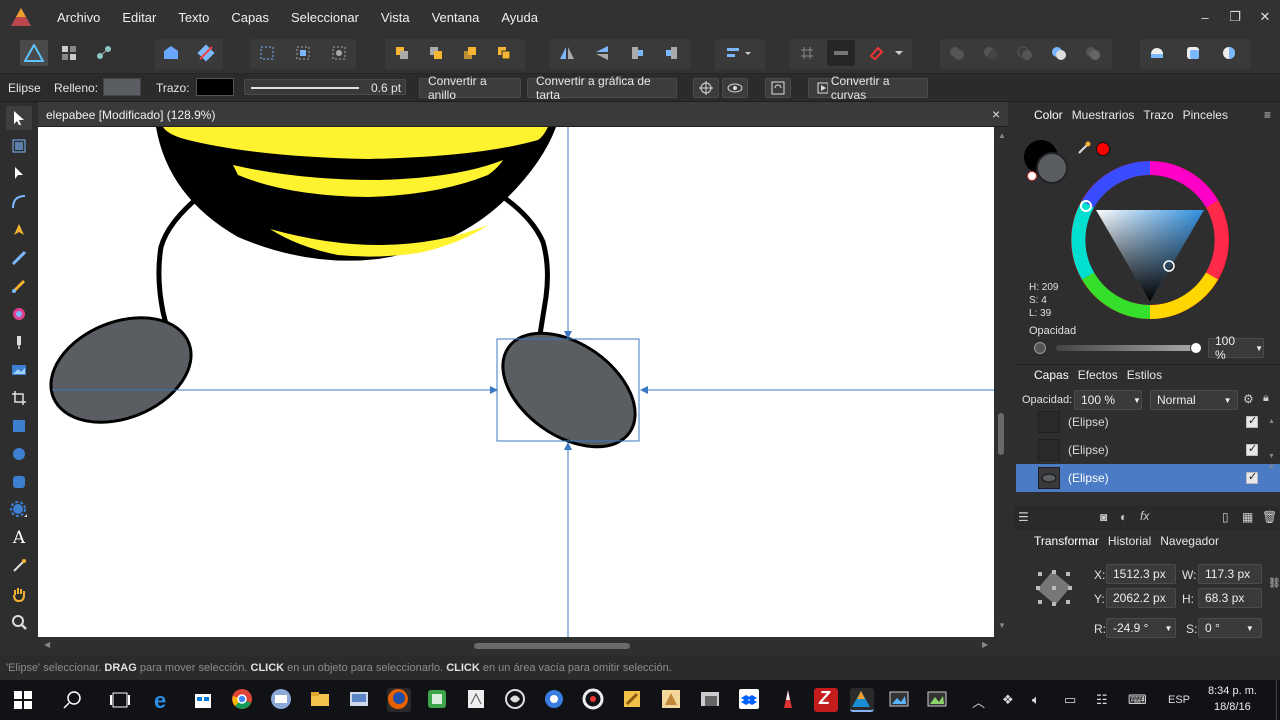 This screenshot has height=720, width=1280. What do you see at coordinates (1102, 700) in the screenshot?
I see `action-center-icon: ☷` at bounding box center [1102, 700].